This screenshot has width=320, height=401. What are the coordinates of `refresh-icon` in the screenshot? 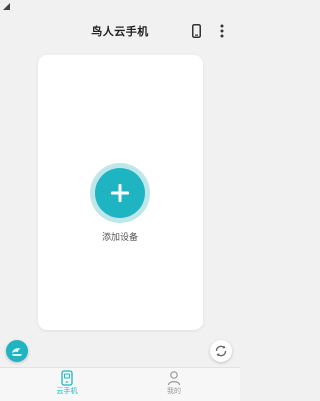 It's located at (221, 351).